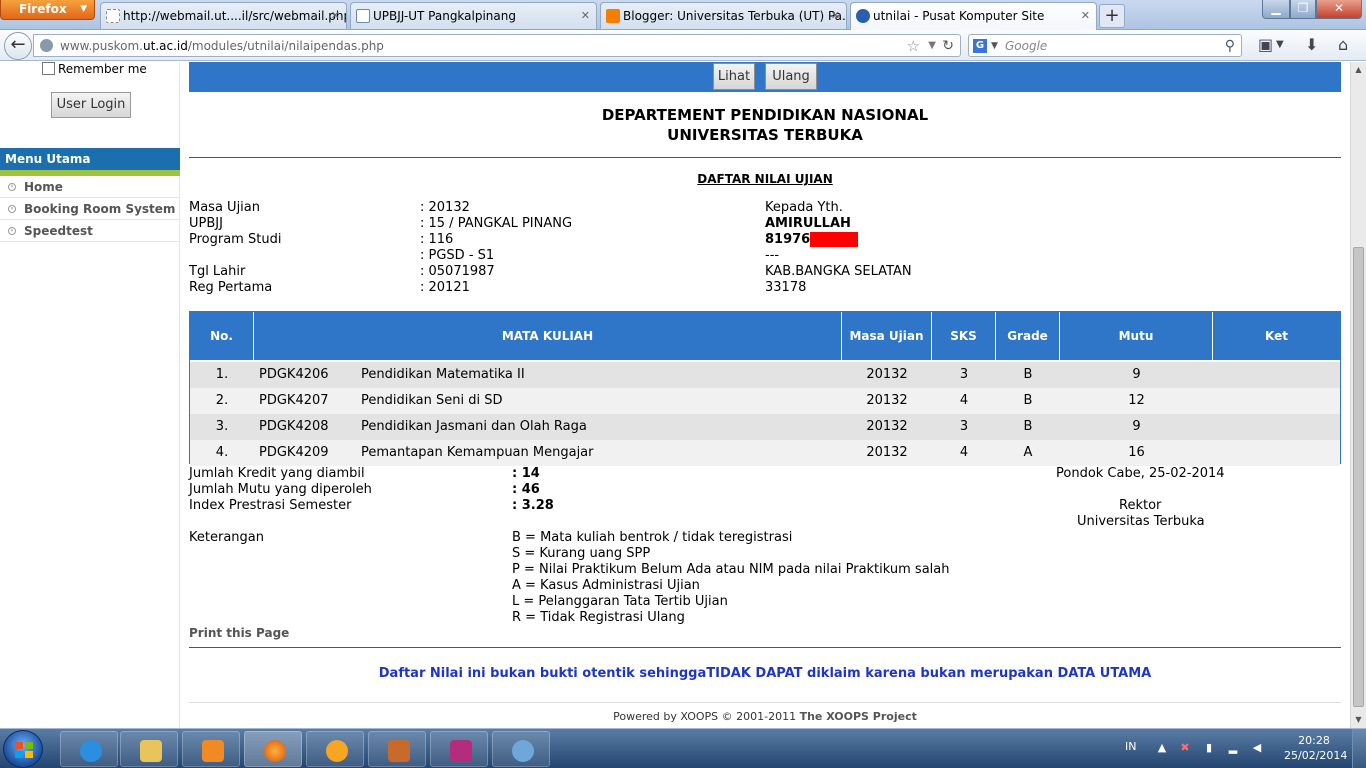  Describe the element at coordinates (235, 16) in the screenshot. I see `tab-title: http://webmail.ut....il/src/webmail.php` at that location.